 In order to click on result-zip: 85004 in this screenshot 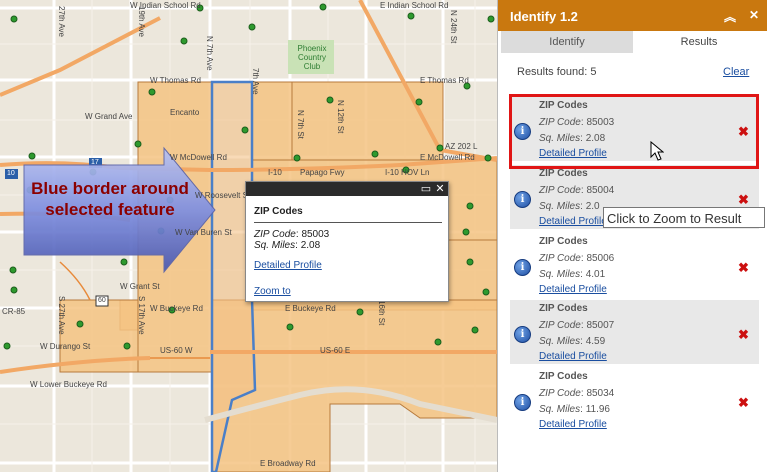, I will do `click(600, 190)`.